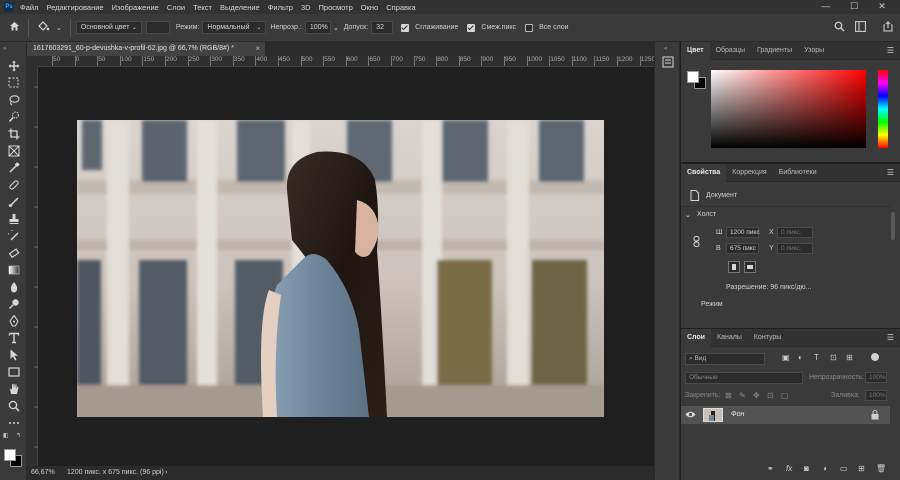  I want to click on menu-edit: Редактирование, so click(74, 7).